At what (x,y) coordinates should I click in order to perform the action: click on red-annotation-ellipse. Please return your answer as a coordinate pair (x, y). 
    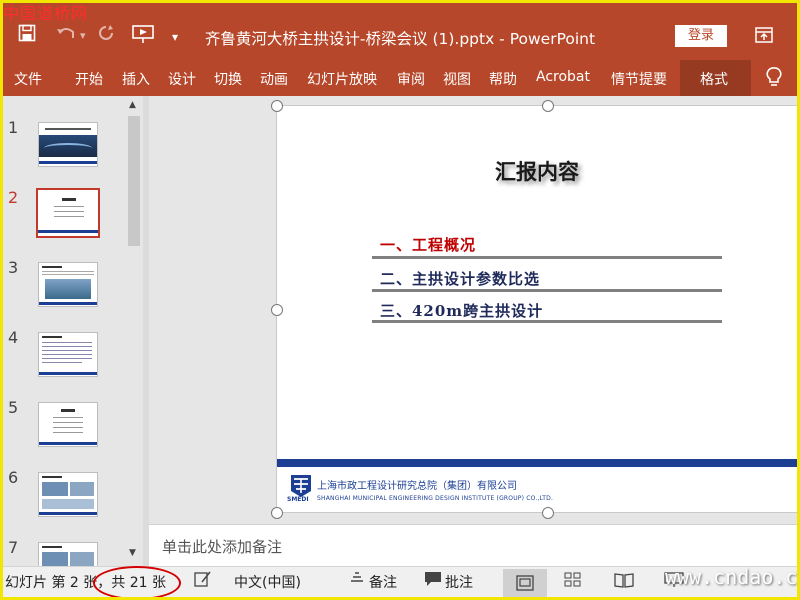
    Looking at the image, I should click on (137, 583).